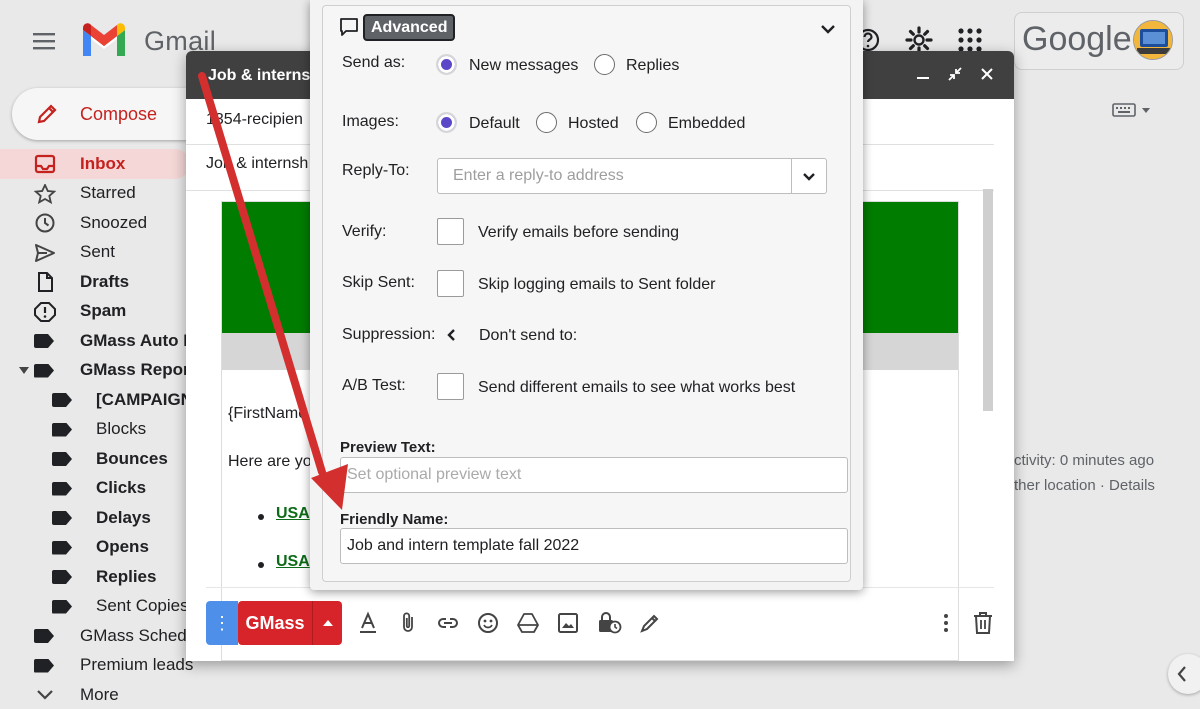 This screenshot has width=1200, height=709. I want to click on main-menu-button, so click(45, 41).